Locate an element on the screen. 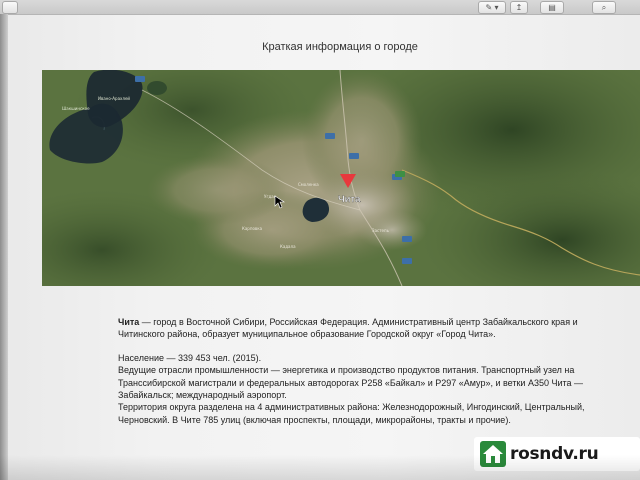  slide-title: Краткая информация о городе is located at coordinates (340, 47).